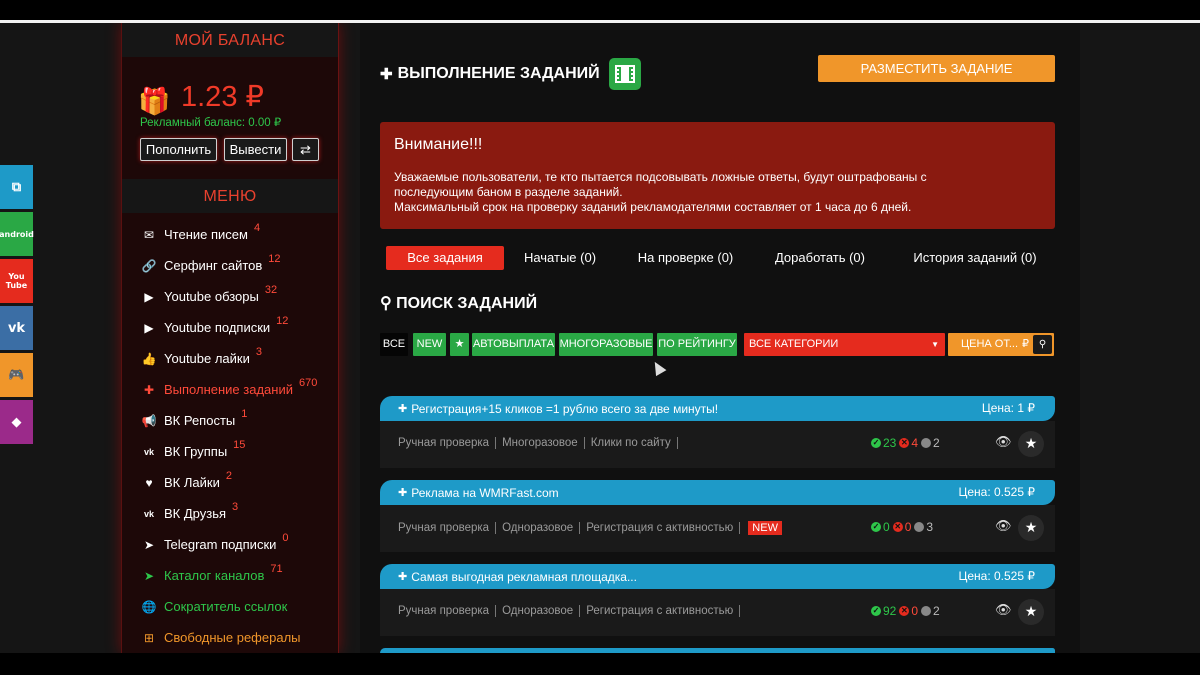  I want to click on check-icon: ✓, so click(876, 527).